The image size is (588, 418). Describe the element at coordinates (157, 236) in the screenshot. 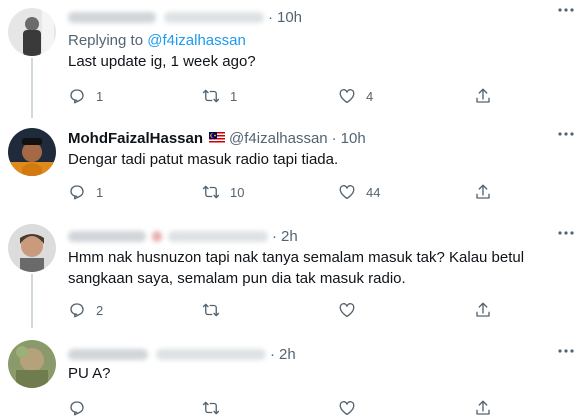

I see `blurred-badge` at that location.